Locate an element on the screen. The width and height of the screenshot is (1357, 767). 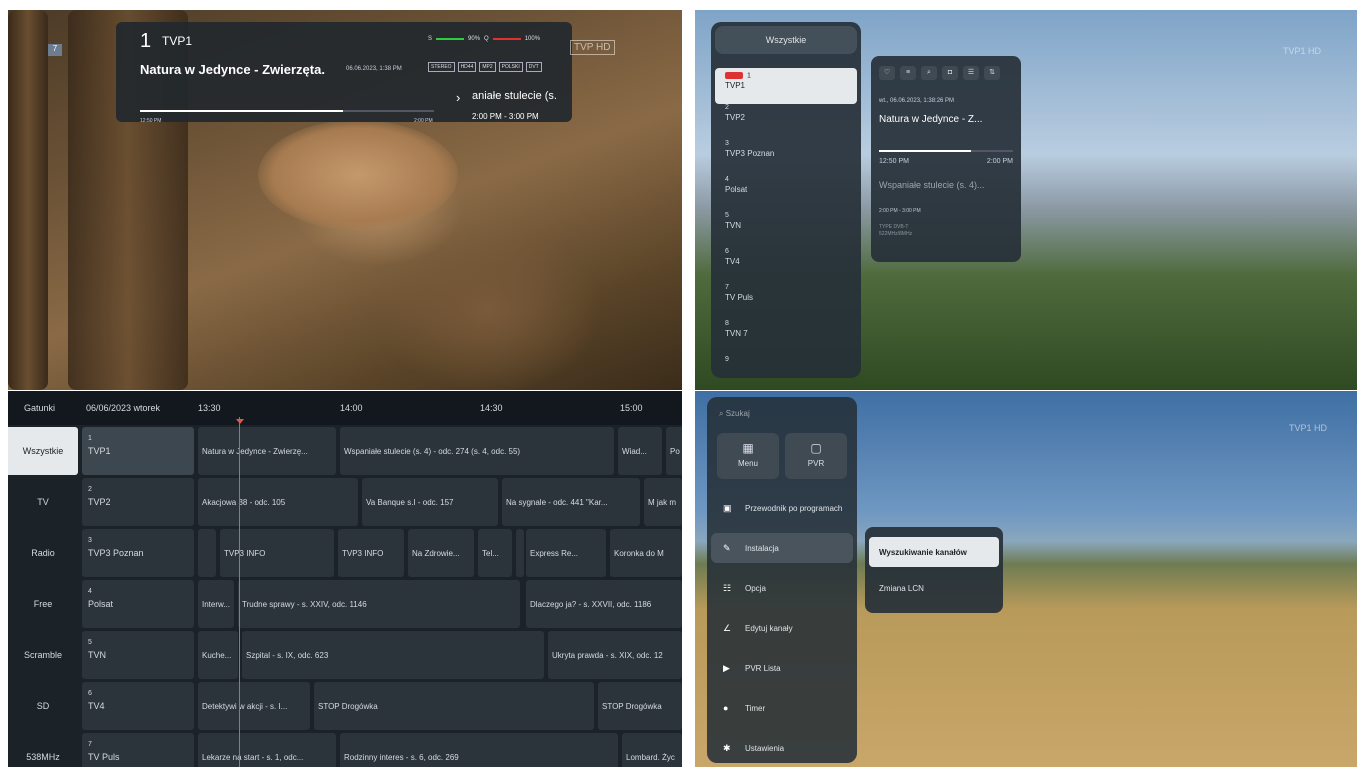
channel-logo: TVP1 HD is located at coordinates (1307, 428).